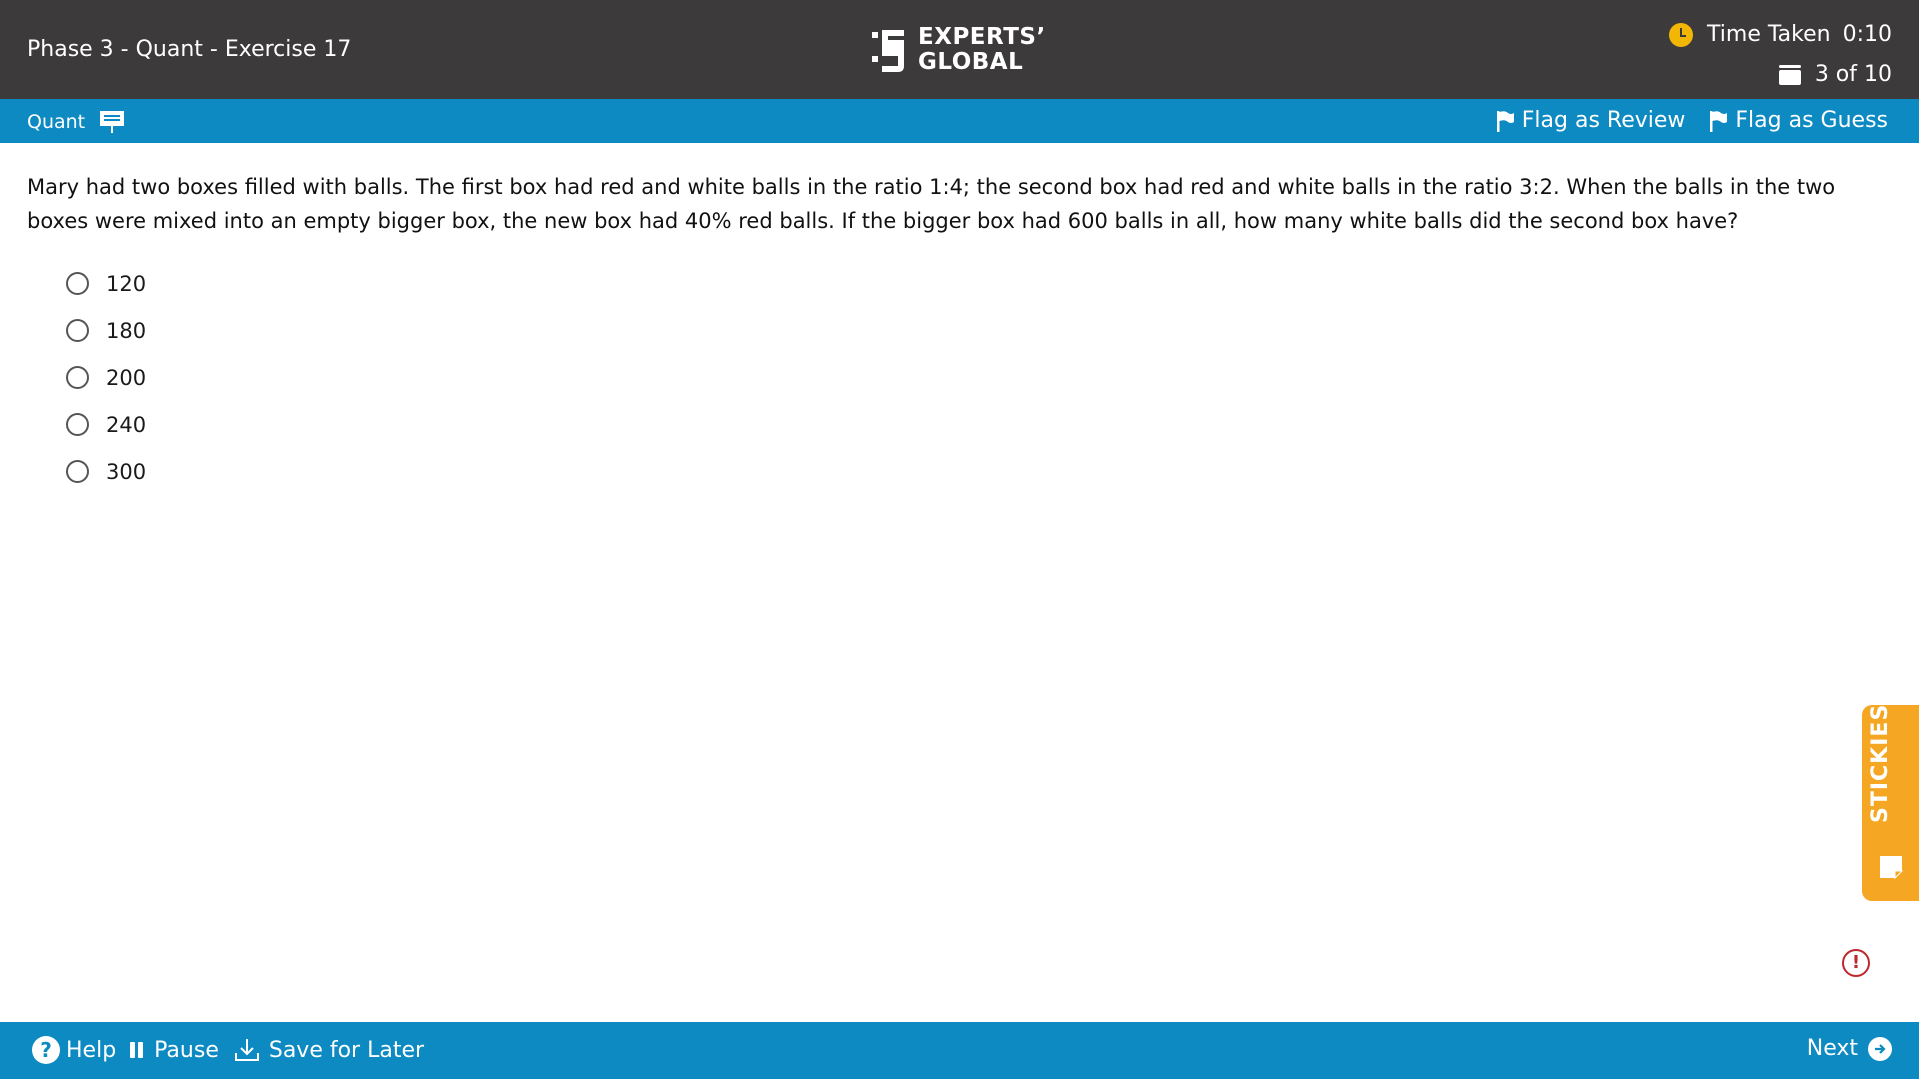 The width and height of the screenshot is (1919, 1079). I want to click on answer-option: 300, so click(106, 471).